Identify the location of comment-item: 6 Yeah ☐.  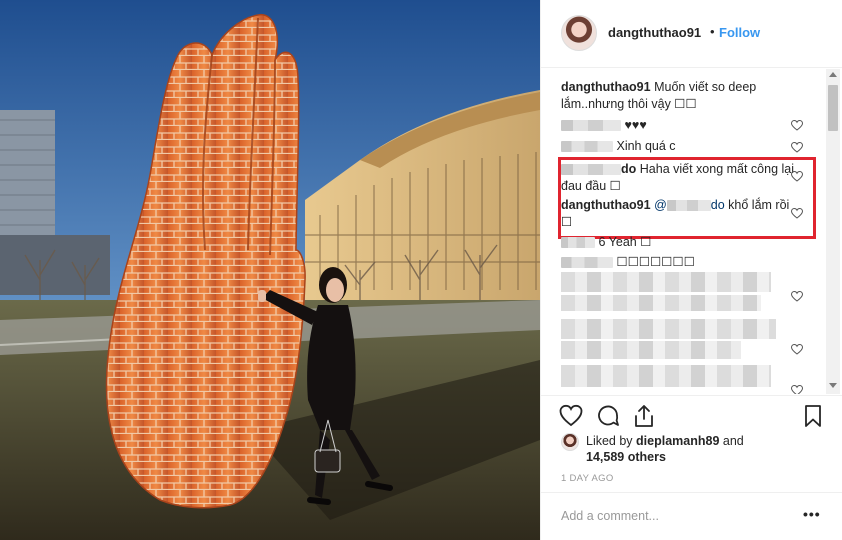
(681, 242).